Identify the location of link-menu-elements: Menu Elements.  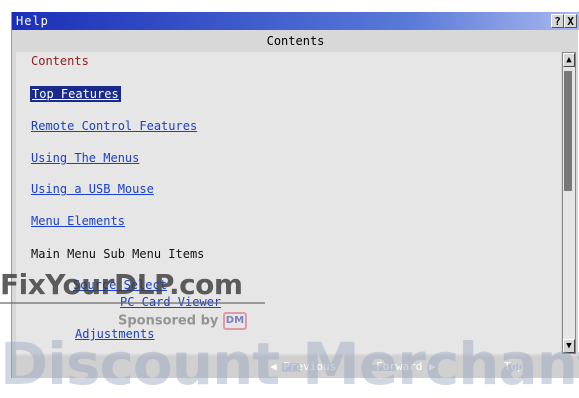
(78, 221).